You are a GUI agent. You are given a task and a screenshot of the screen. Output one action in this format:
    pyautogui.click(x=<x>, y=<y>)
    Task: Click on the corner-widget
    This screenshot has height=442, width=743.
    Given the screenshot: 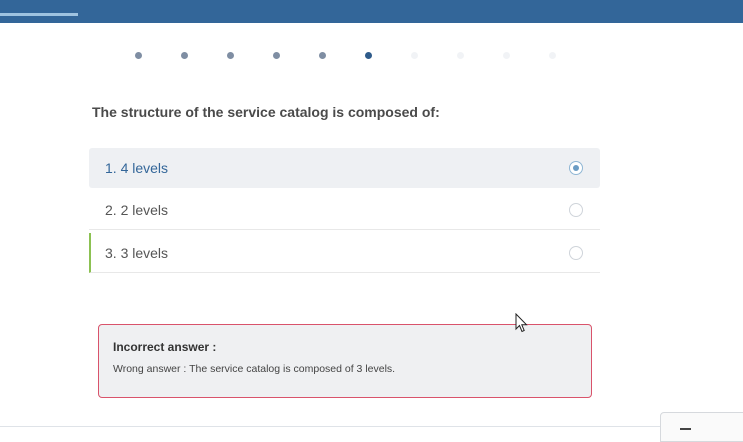 What is the action you would take?
    pyautogui.click(x=701, y=427)
    